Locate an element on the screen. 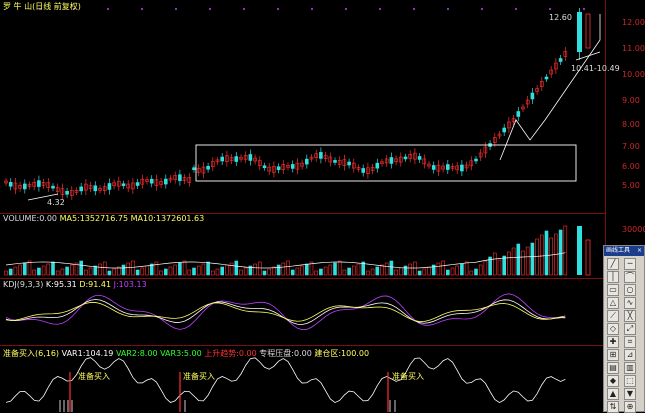 Image resolution: width=645 pixels, height=413 pixels. drawing-tool-icon: ⟋ is located at coordinates (613, 316).